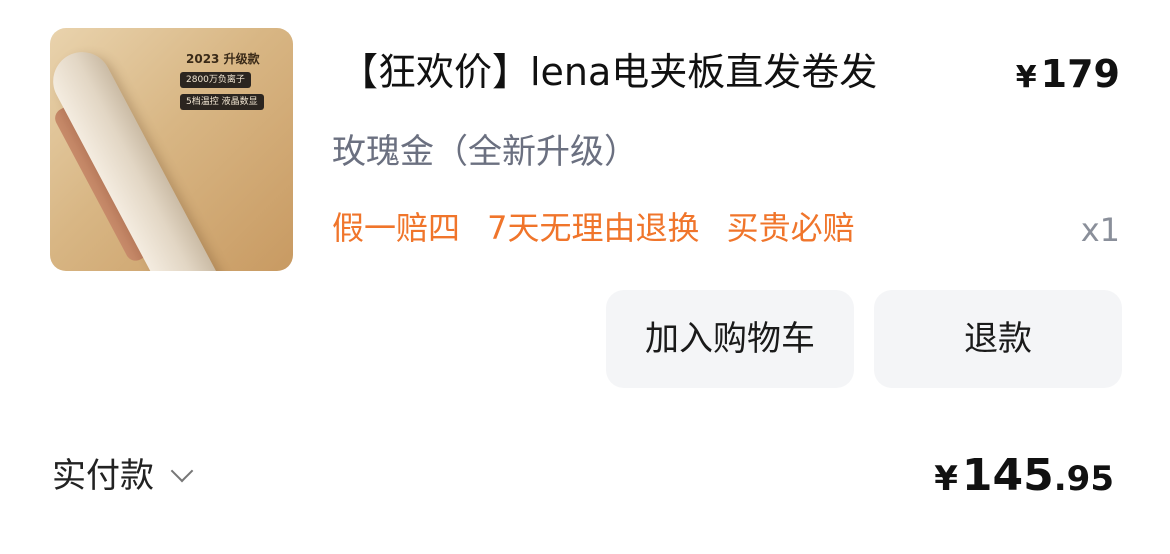 This screenshot has width=1170, height=554. I want to click on product-price: ¥179, so click(1068, 76).